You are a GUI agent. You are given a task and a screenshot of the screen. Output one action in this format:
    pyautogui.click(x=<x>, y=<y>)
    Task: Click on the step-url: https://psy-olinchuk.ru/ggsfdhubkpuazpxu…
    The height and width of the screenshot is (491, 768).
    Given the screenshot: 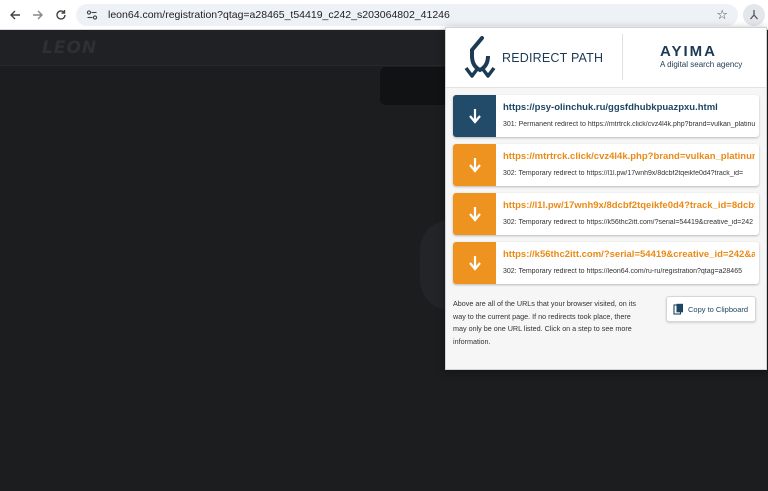 What is the action you would take?
    pyautogui.click(x=629, y=107)
    